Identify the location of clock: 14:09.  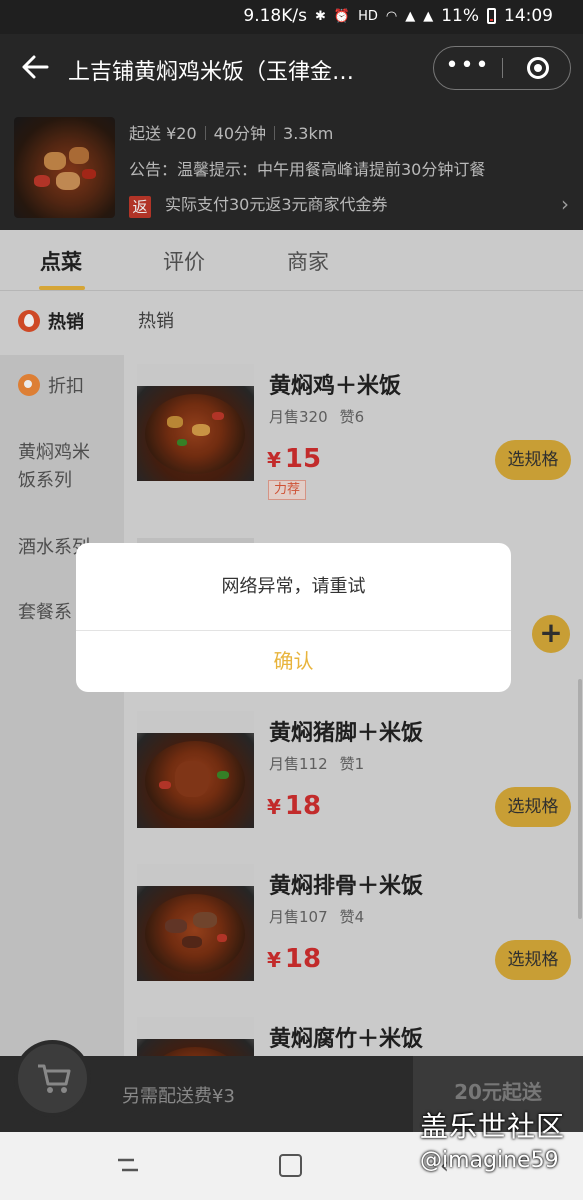
(528, 16).